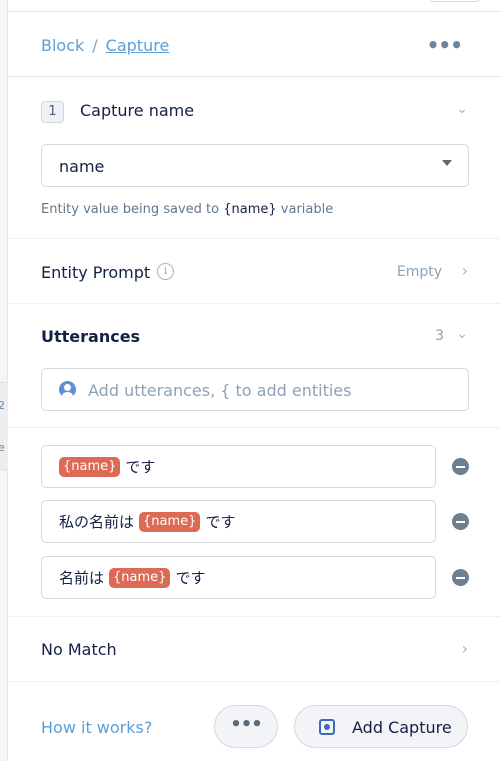 The height and width of the screenshot is (761, 500). Describe the element at coordinates (97, 522) in the screenshot. I see `utterance-text: 私の名前は` at that location.